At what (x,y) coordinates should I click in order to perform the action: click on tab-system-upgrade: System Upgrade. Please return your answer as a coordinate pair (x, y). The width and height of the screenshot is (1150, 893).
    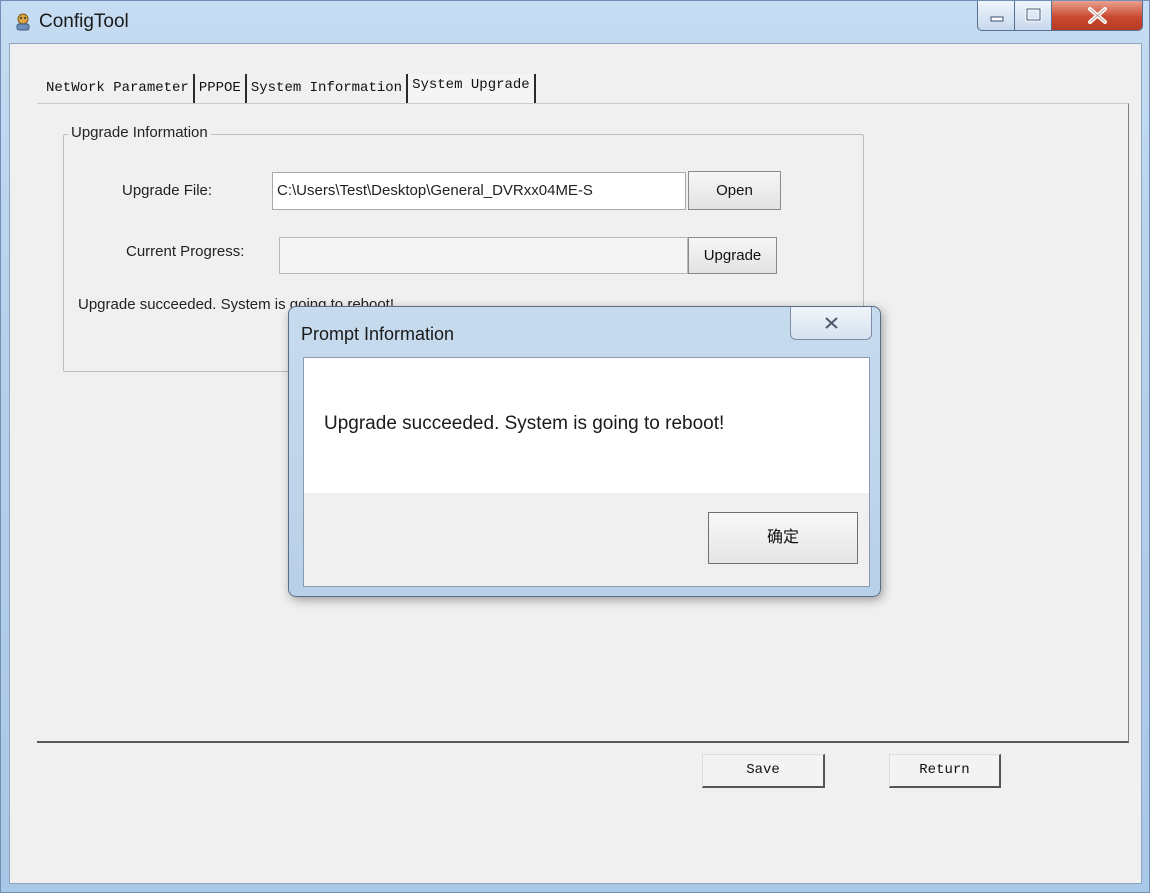
    Looking at the image, I should click on (472, 89).